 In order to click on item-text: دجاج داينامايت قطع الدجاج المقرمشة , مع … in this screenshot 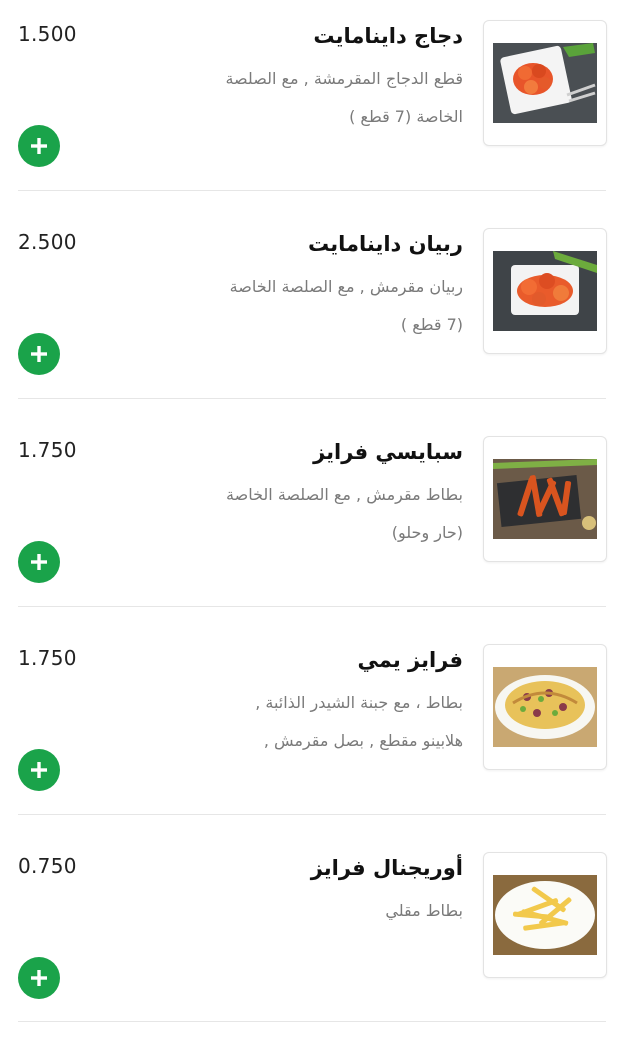, I will do `click(313, 77)`.